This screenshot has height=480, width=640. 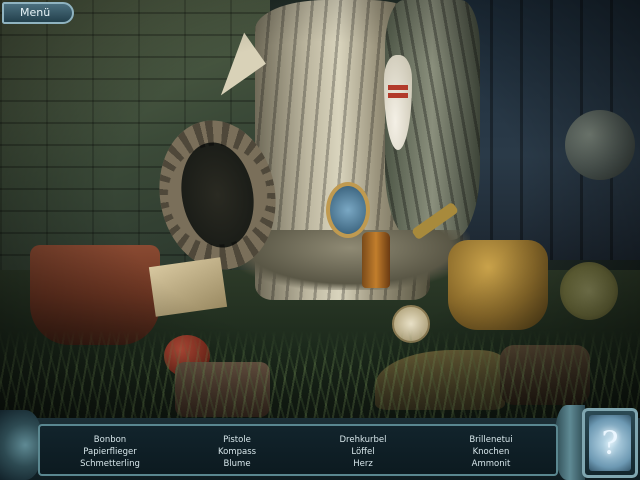 I want to click on list-item: Schmetterling, so click(x=110, y=464).